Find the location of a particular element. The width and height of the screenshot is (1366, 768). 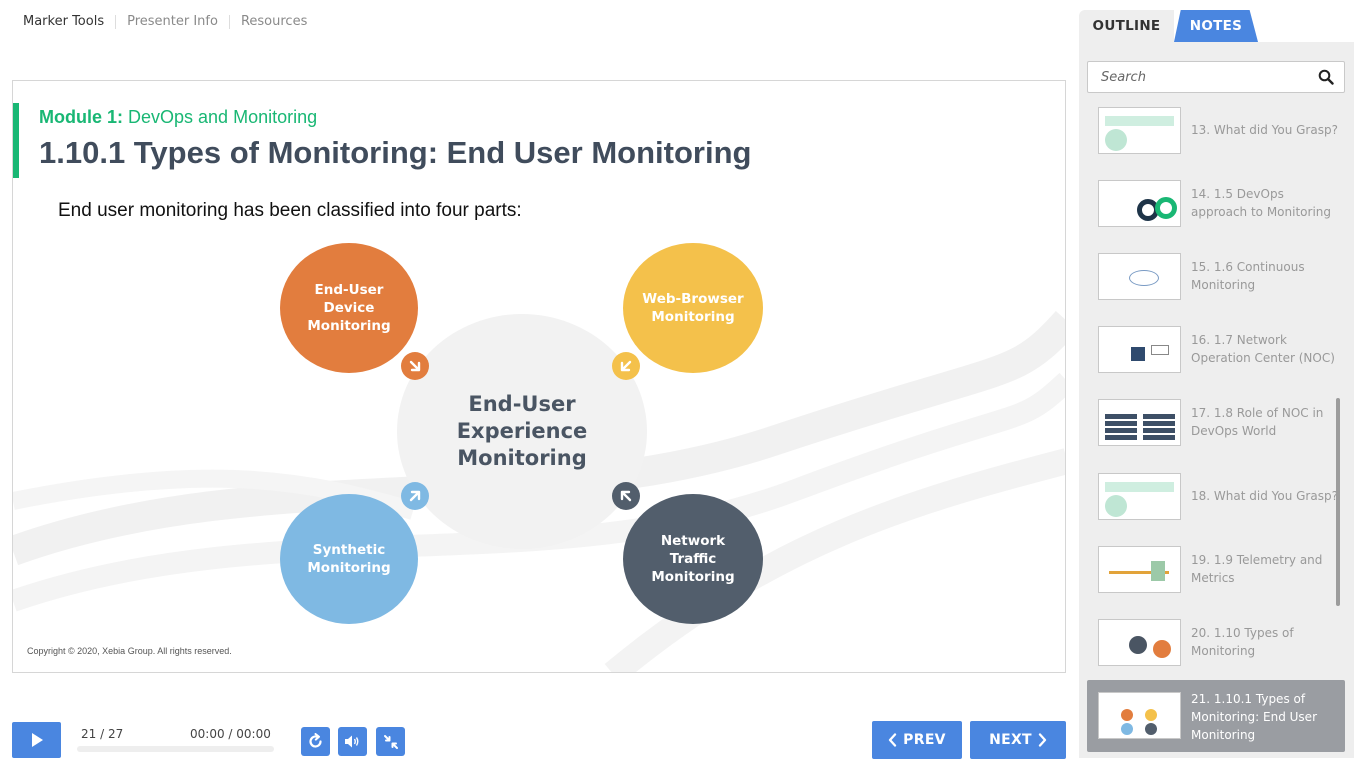

volume-icon is located at coordinates (352, 741).